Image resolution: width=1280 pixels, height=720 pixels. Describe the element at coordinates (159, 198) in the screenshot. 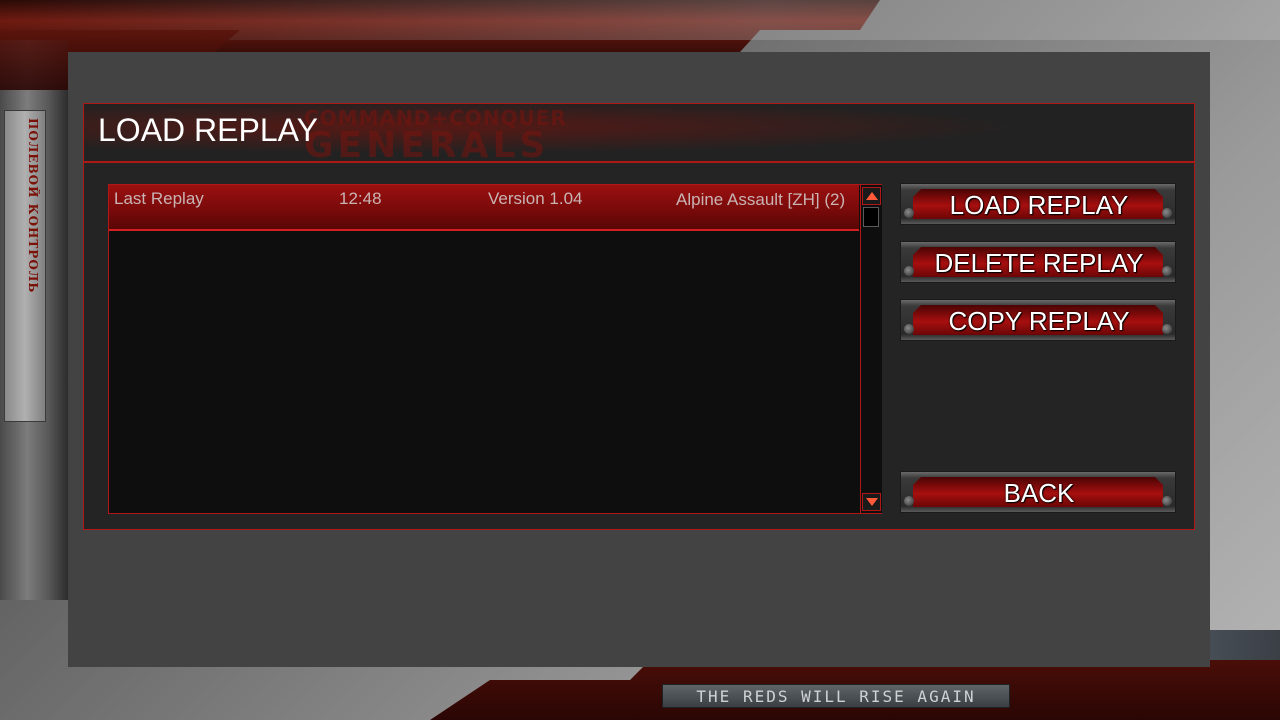

I see `replay-name: Last Replay` at that location.